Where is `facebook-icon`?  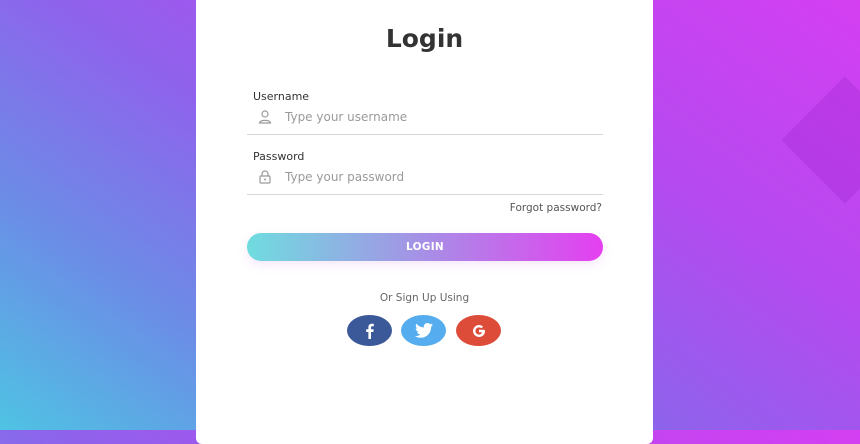 facebook-icon is located at coordinates (370, 331).